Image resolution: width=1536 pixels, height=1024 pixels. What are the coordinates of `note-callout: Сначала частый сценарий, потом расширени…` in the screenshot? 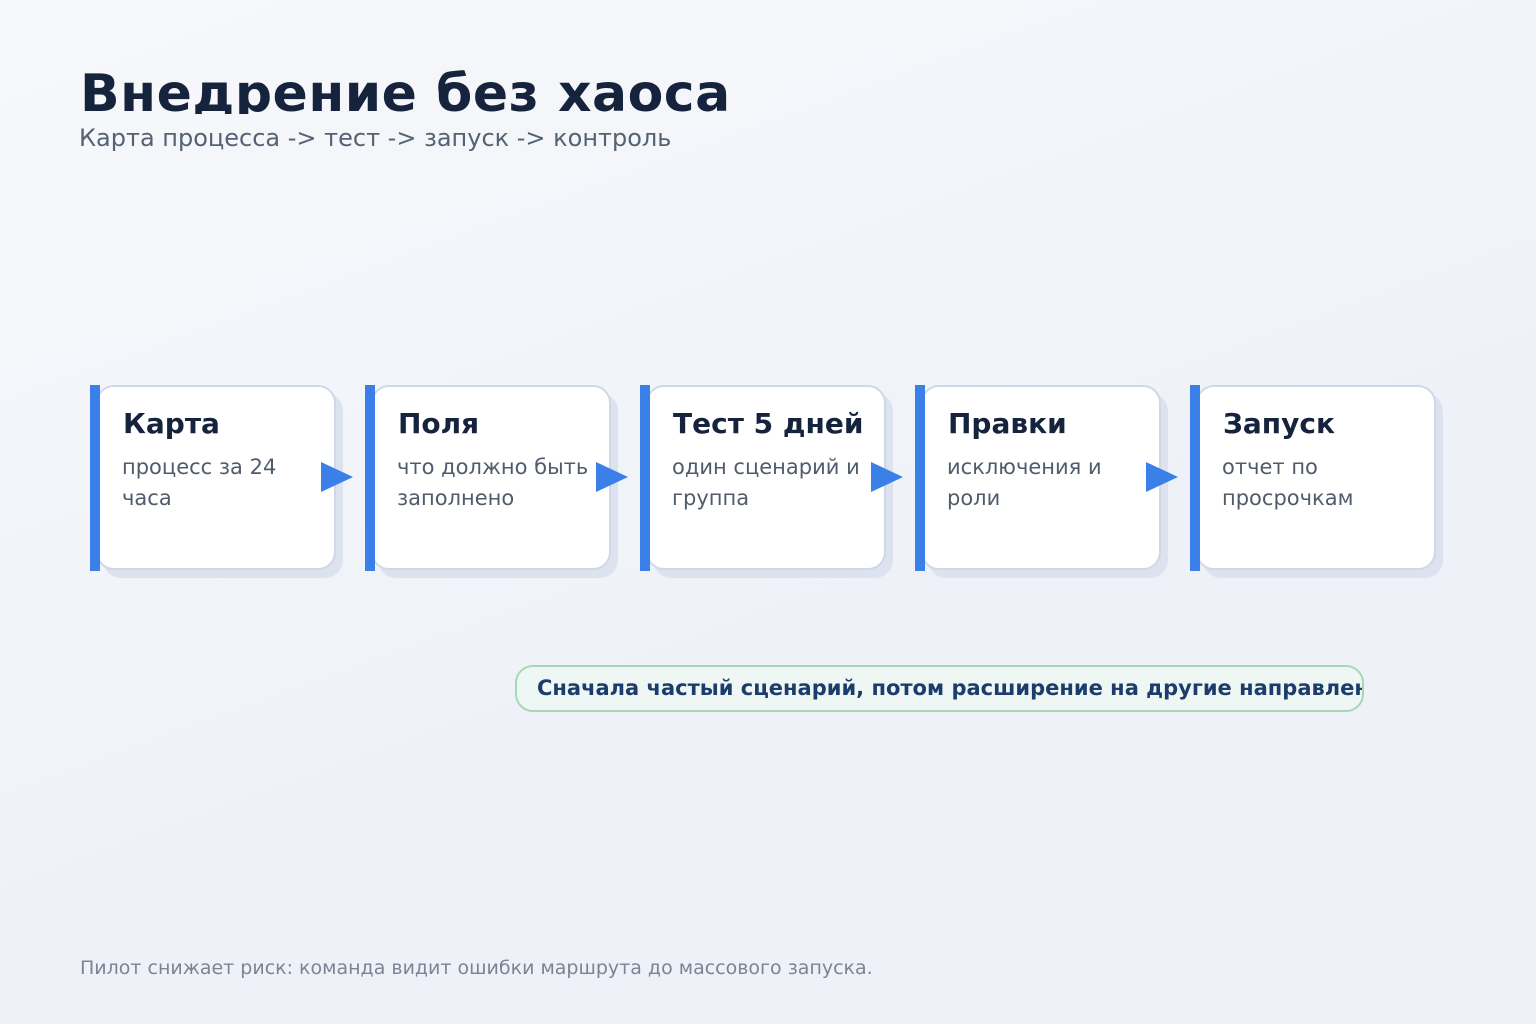 It's located at (939, 688).